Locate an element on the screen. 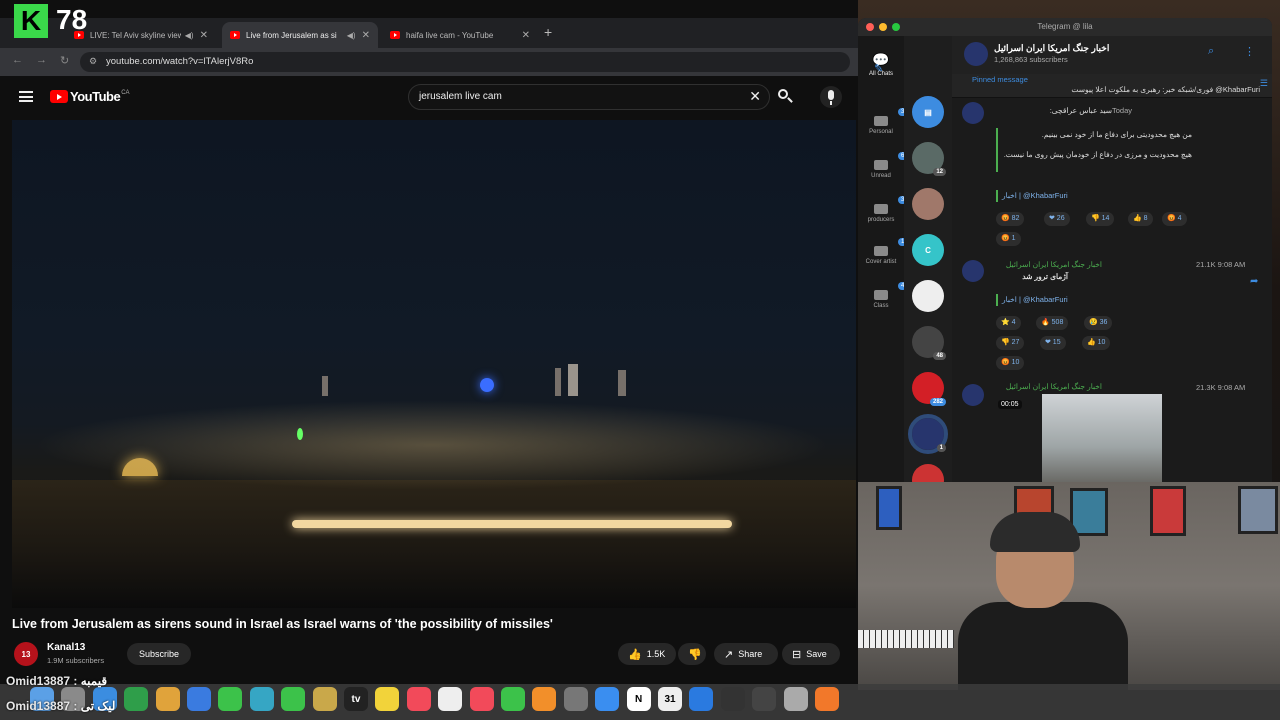  tab-jerusalem: Live from Jerusalem as si ◀) ✕ is located at coordinates (300, 35).